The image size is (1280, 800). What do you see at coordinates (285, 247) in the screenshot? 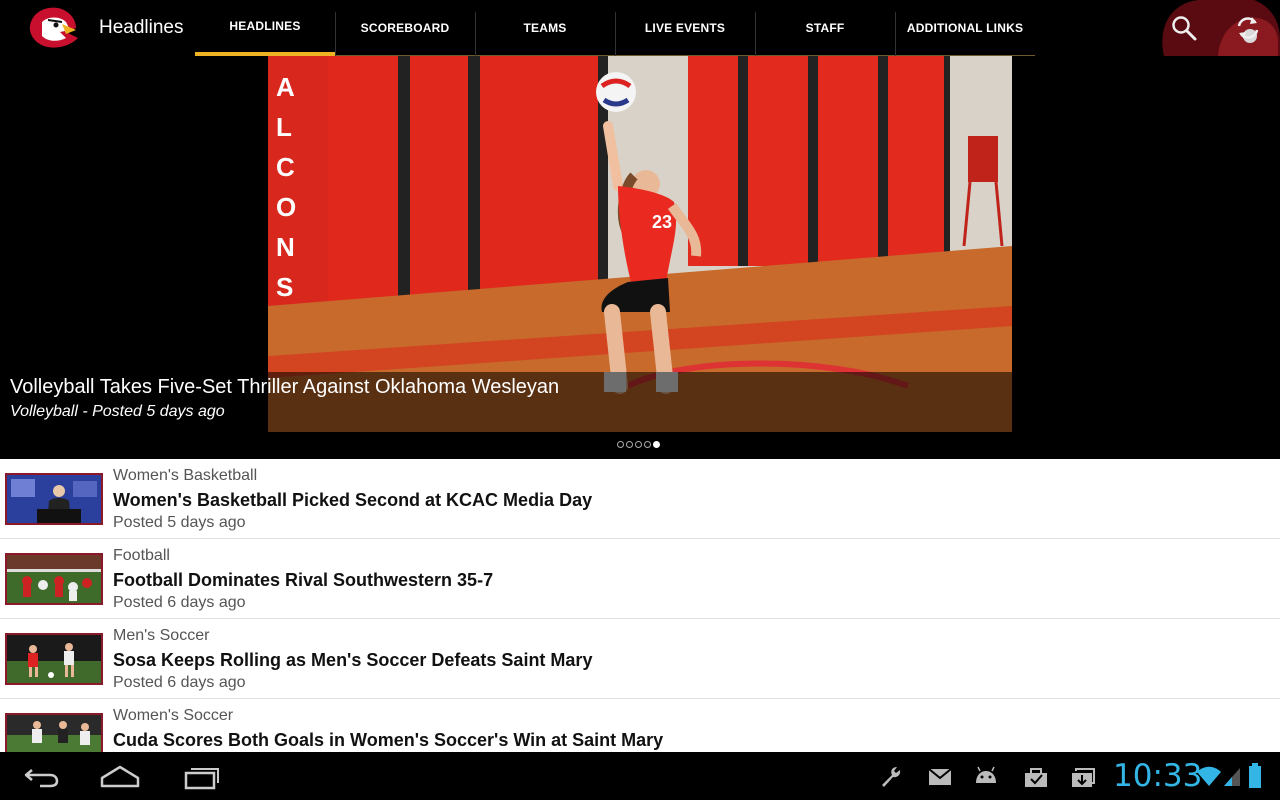
I see `svg-text: N` at bounding box center [285, 247].